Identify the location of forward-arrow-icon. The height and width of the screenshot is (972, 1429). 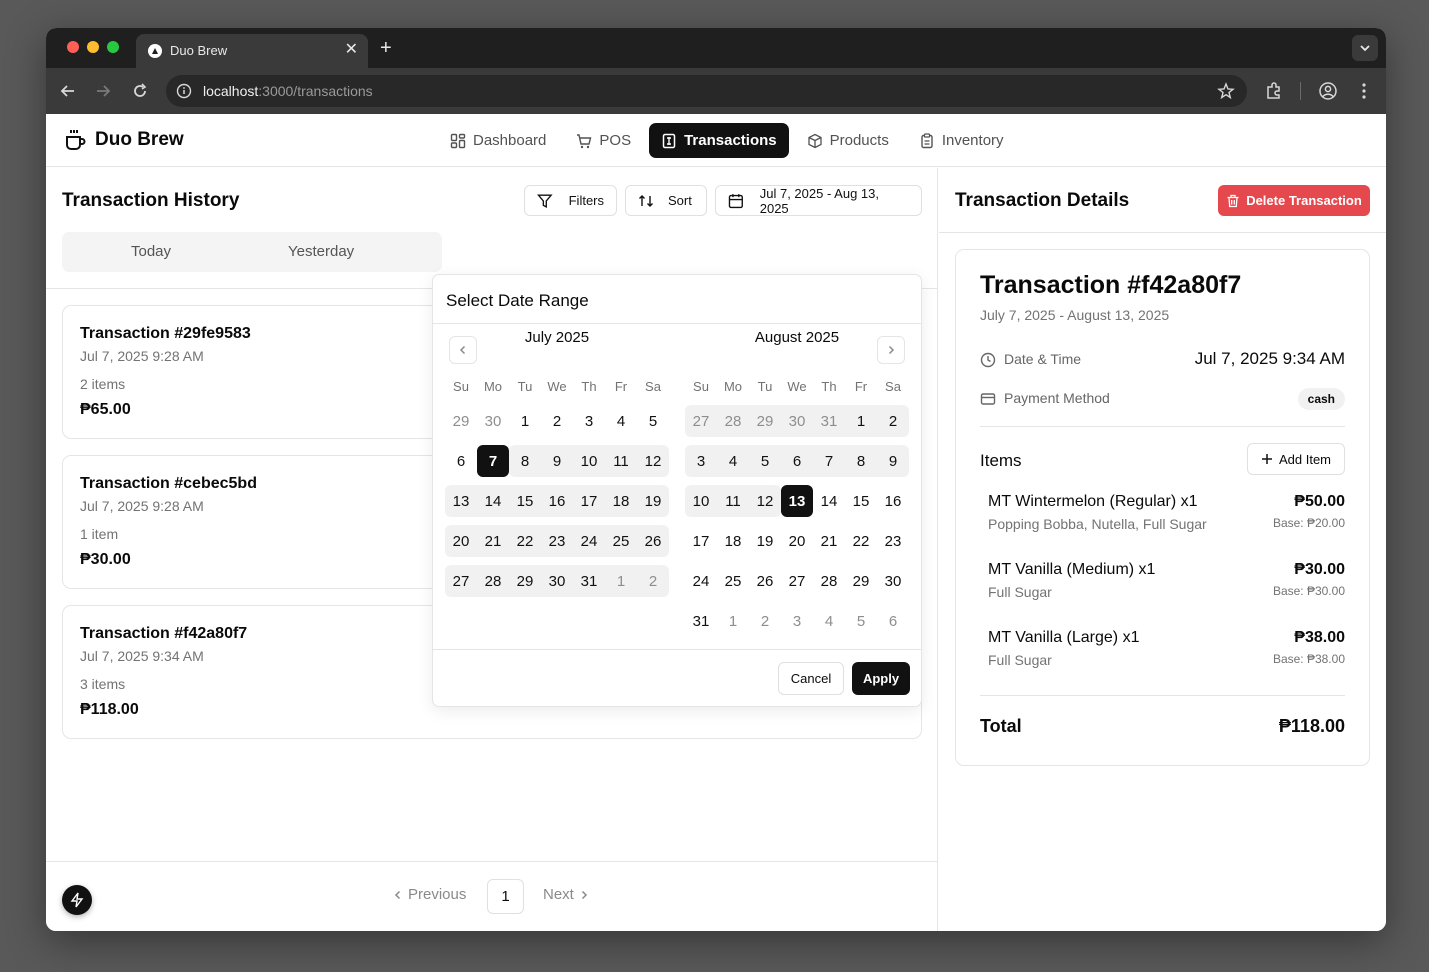
(103, 91).